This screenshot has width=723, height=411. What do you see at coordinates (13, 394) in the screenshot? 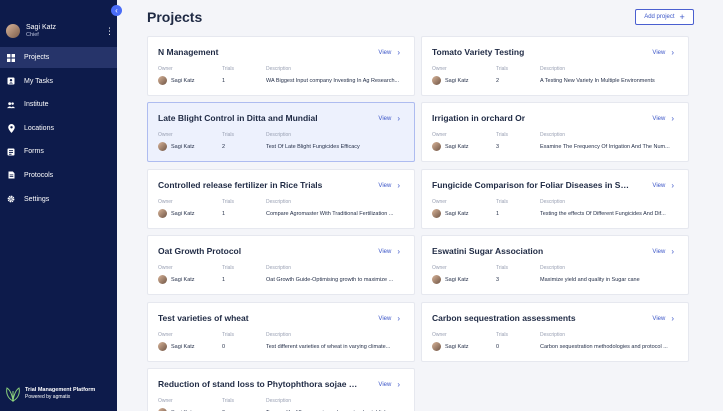
I see `leaf-logo-icon` at bounding box center [13, 394].